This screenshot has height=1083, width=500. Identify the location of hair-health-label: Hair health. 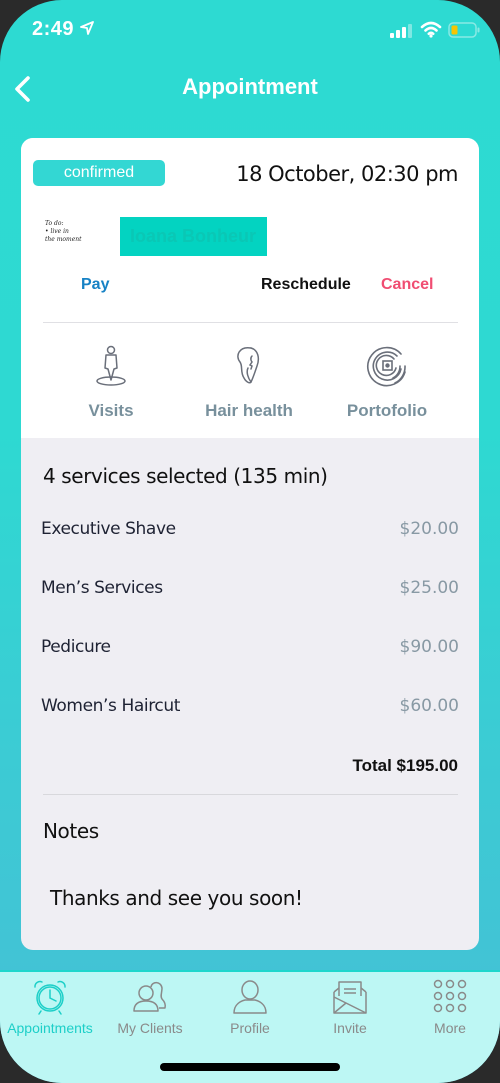
(249, 410).